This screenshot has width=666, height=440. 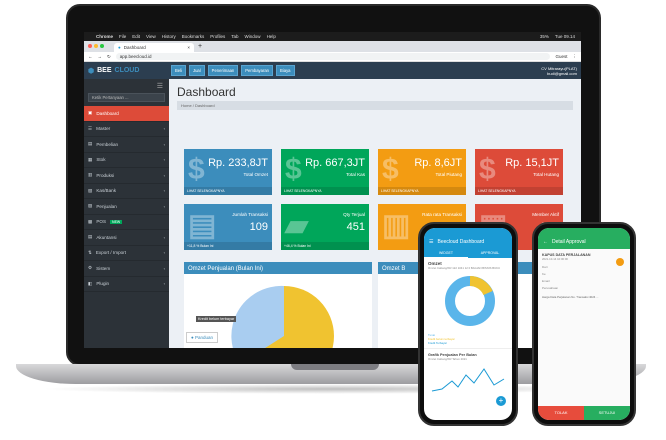 What do you see at coordinates (90, 206) in the screenshot?
I see `sales-icon: ▨` at bounding box center [90, 206].